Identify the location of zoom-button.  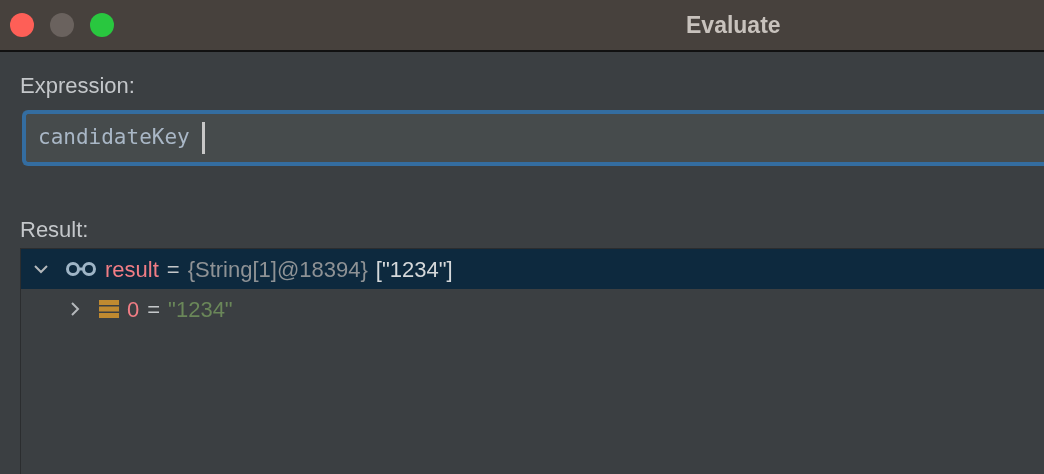
(102, 25).